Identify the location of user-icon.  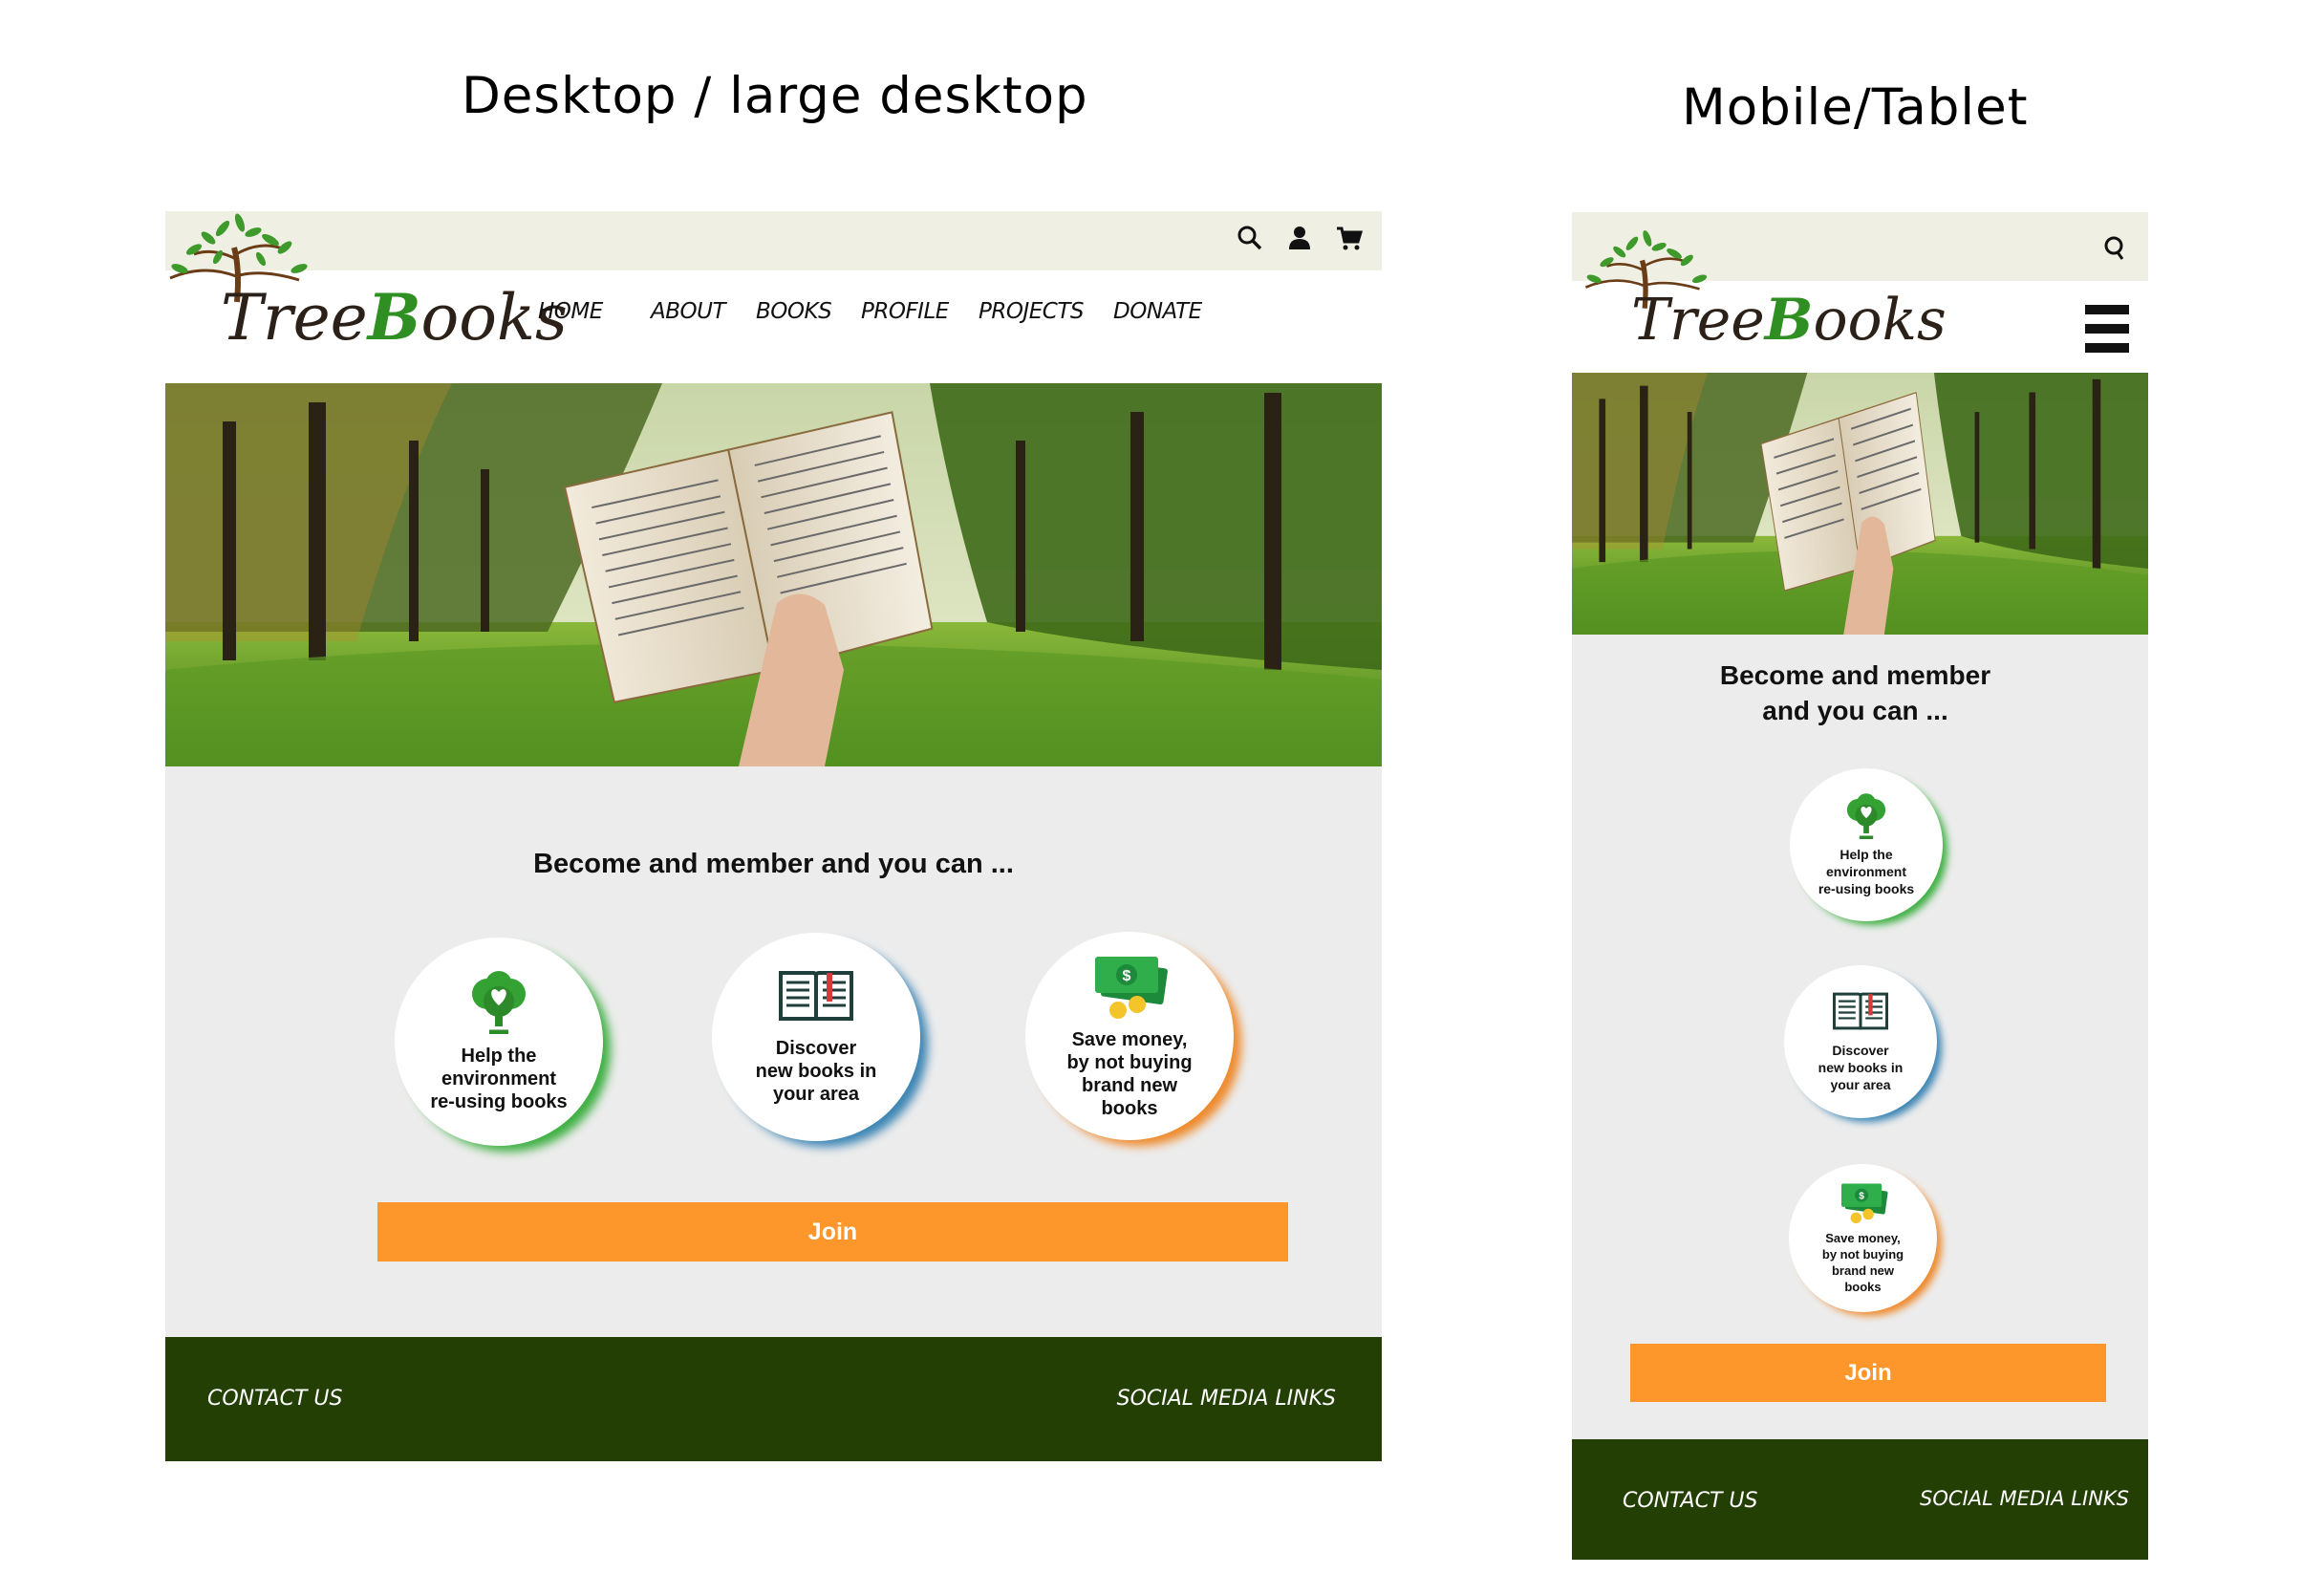
(1299, 238).